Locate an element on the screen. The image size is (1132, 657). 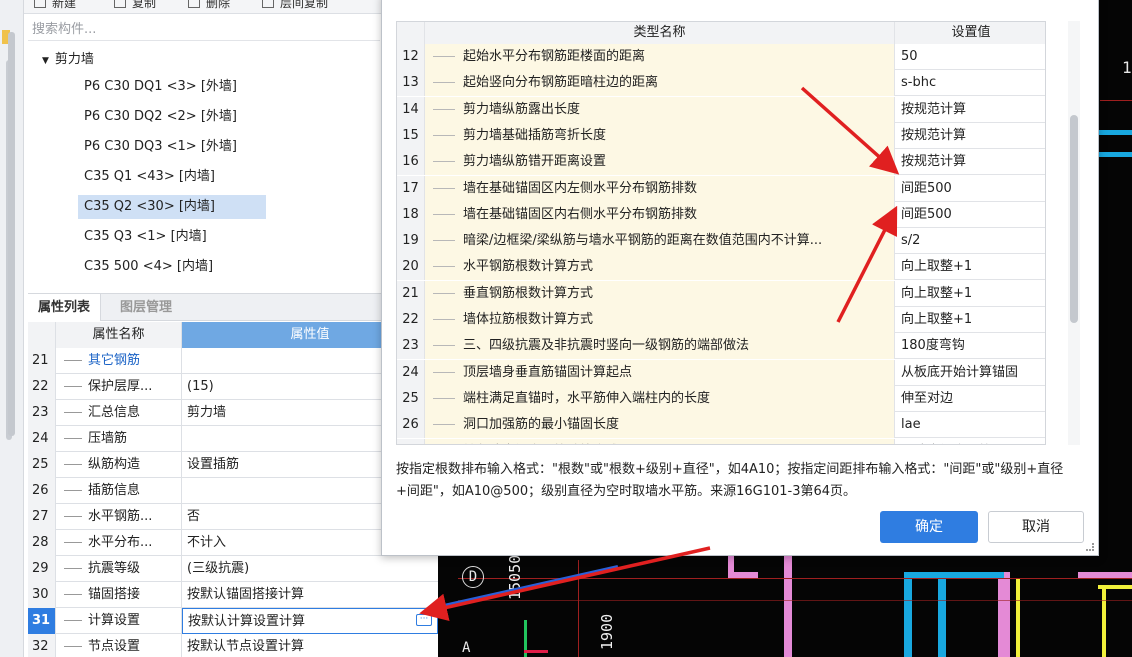
tree-item: P6 C30 DQ1 <3> [外墙] is located at coordinates (160, 87).